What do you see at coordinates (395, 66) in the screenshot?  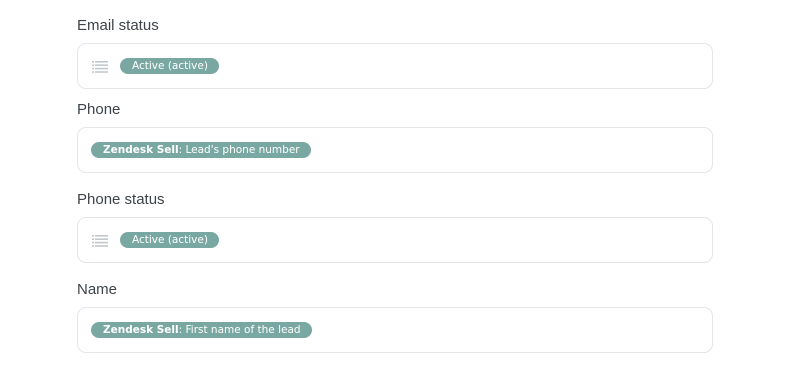 I see `email-status-field: Active (active)` at bounding box center [395, 66].